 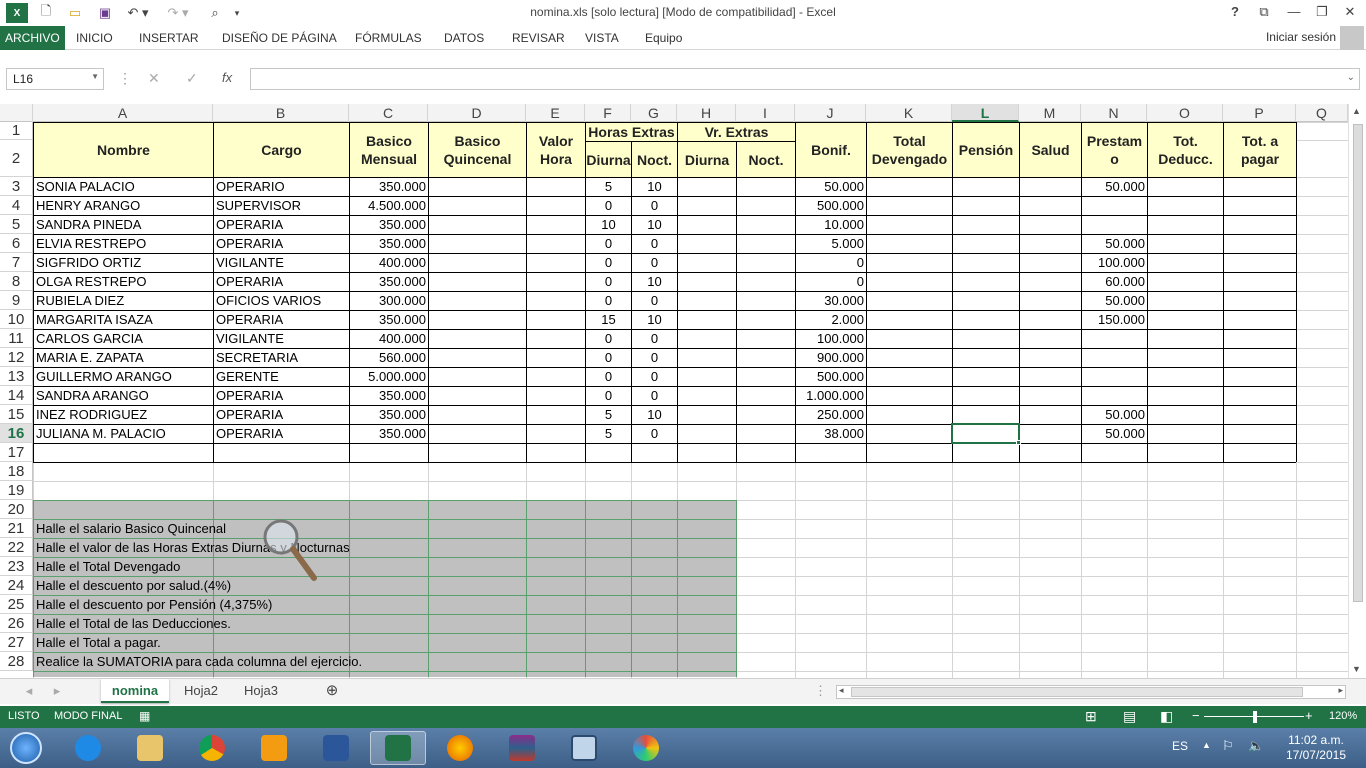 I want to click on row-header-19: 19, so click(x=16, y=490).